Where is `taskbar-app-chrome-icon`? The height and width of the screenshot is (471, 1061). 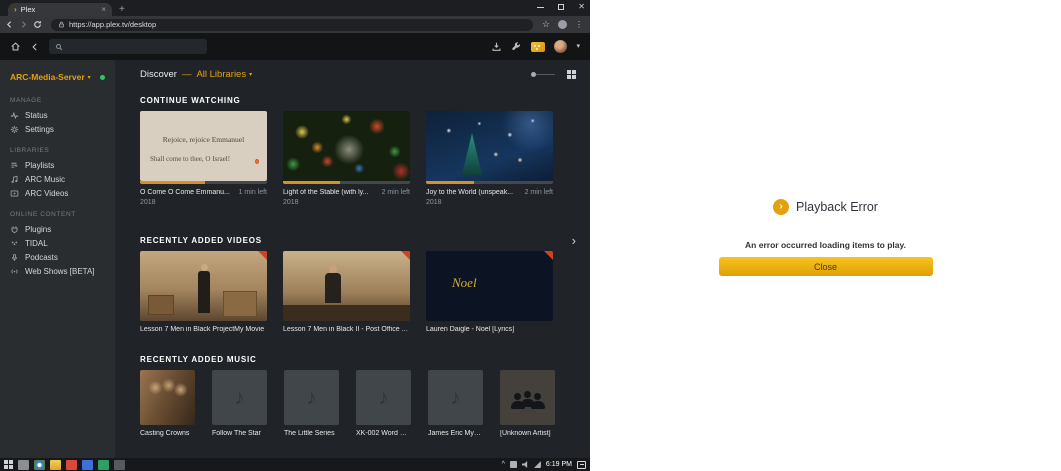
taskbar-app-chrome-icon is located at coordinates (39, 464).